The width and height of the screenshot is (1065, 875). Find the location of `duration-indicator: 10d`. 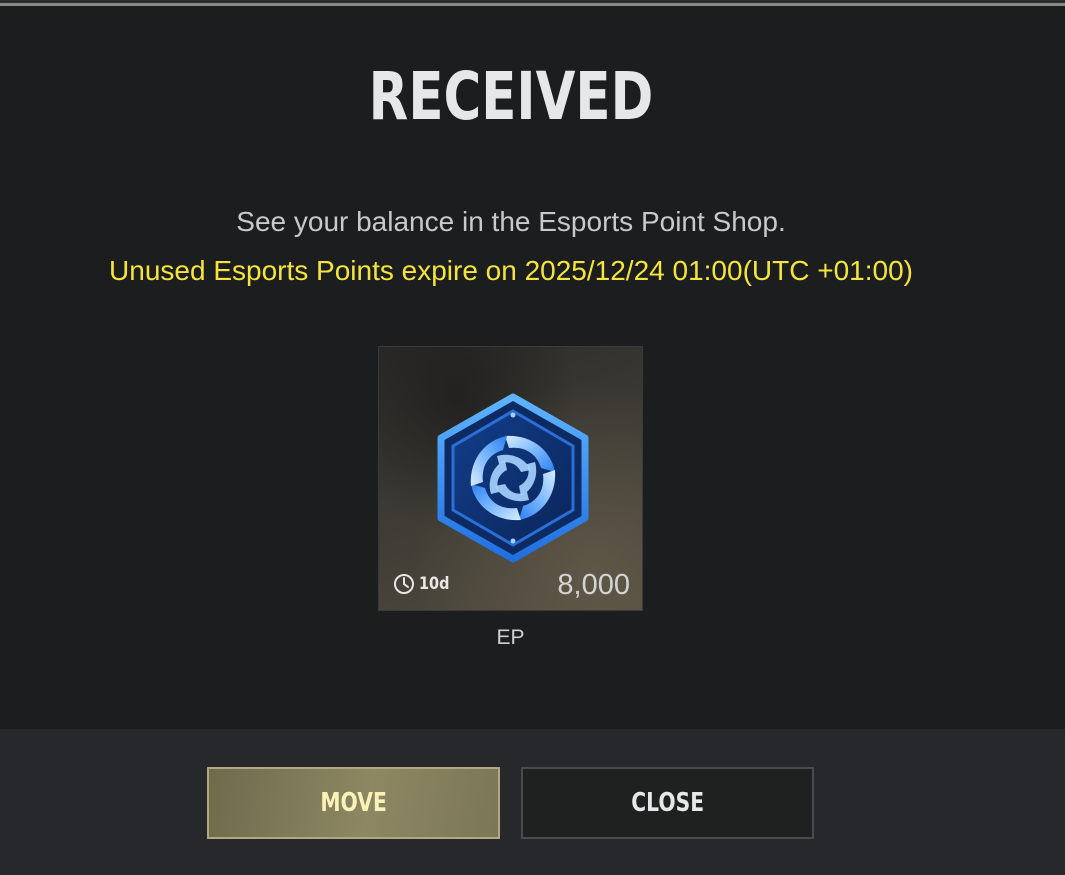

duration-indicator: 10d is located at coordinates (424, 584).